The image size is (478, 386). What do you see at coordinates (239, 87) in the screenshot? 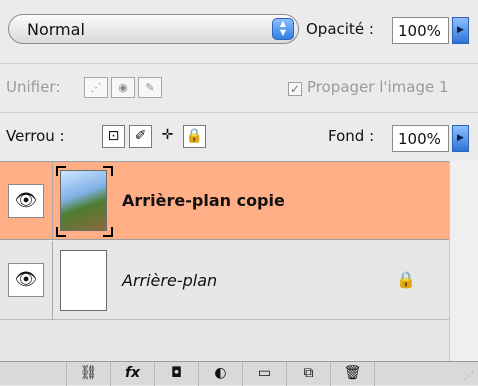
I see `unify-row: Unifier: ⋰ ◉ ✎ ✓ Propager l'image 1` at bounding box center [239, 87].